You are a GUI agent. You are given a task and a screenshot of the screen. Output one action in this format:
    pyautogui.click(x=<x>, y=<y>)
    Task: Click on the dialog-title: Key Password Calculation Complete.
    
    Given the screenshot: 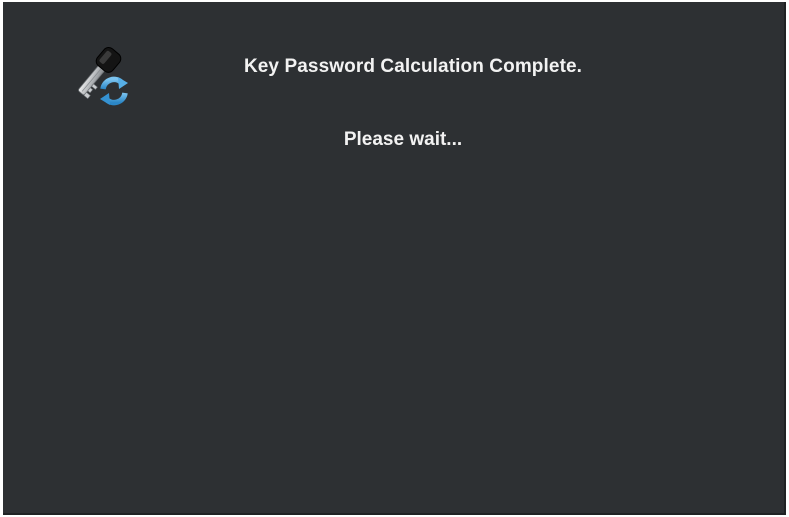 What is the action you would take?
    pyautogui.click(x=413, y=66)
    